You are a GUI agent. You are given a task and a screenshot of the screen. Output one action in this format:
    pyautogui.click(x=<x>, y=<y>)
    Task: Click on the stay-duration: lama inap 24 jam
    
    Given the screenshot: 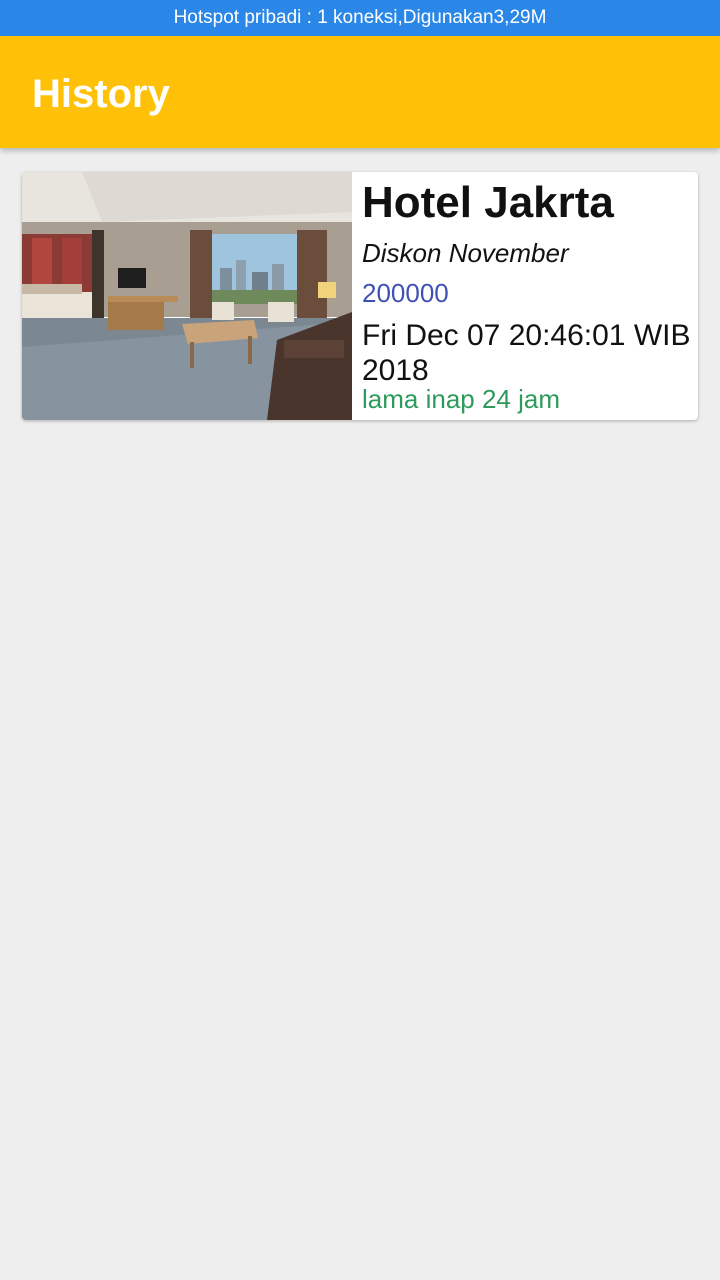 What is the action you would take?
    pyautogui.click(x=461, y=399)
    